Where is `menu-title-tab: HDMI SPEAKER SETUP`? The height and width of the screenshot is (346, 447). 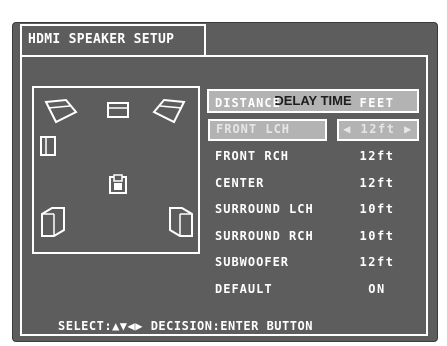 menu-title-tab: HDMI SPEAKER SETUP is located at coordinates (113, 39).